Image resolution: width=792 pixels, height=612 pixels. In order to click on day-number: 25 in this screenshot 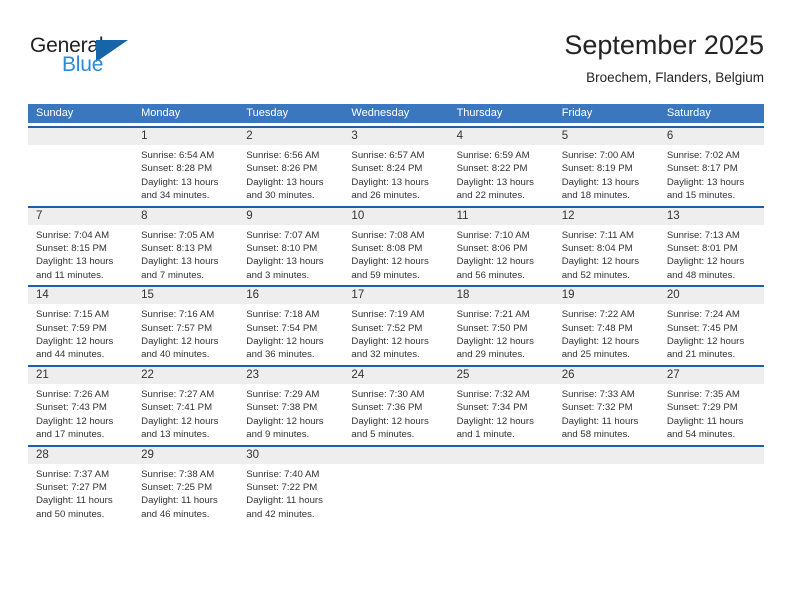, I will do `click(501, 375)`.